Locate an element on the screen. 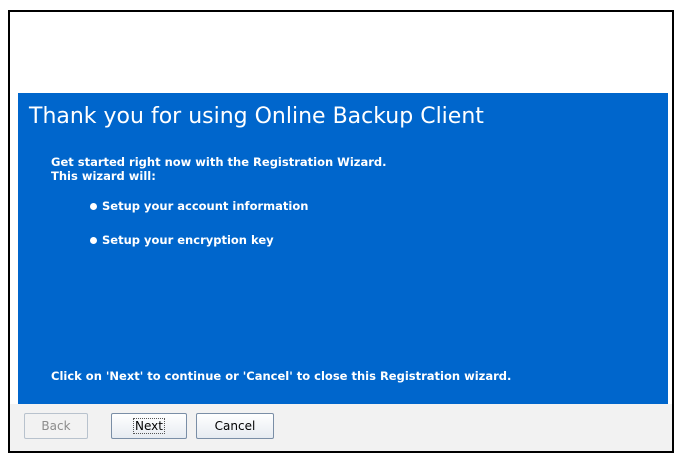 The width and height of the screenshot is (684, 459). cancel-button: Cancel is located at coordinates (235, 426).